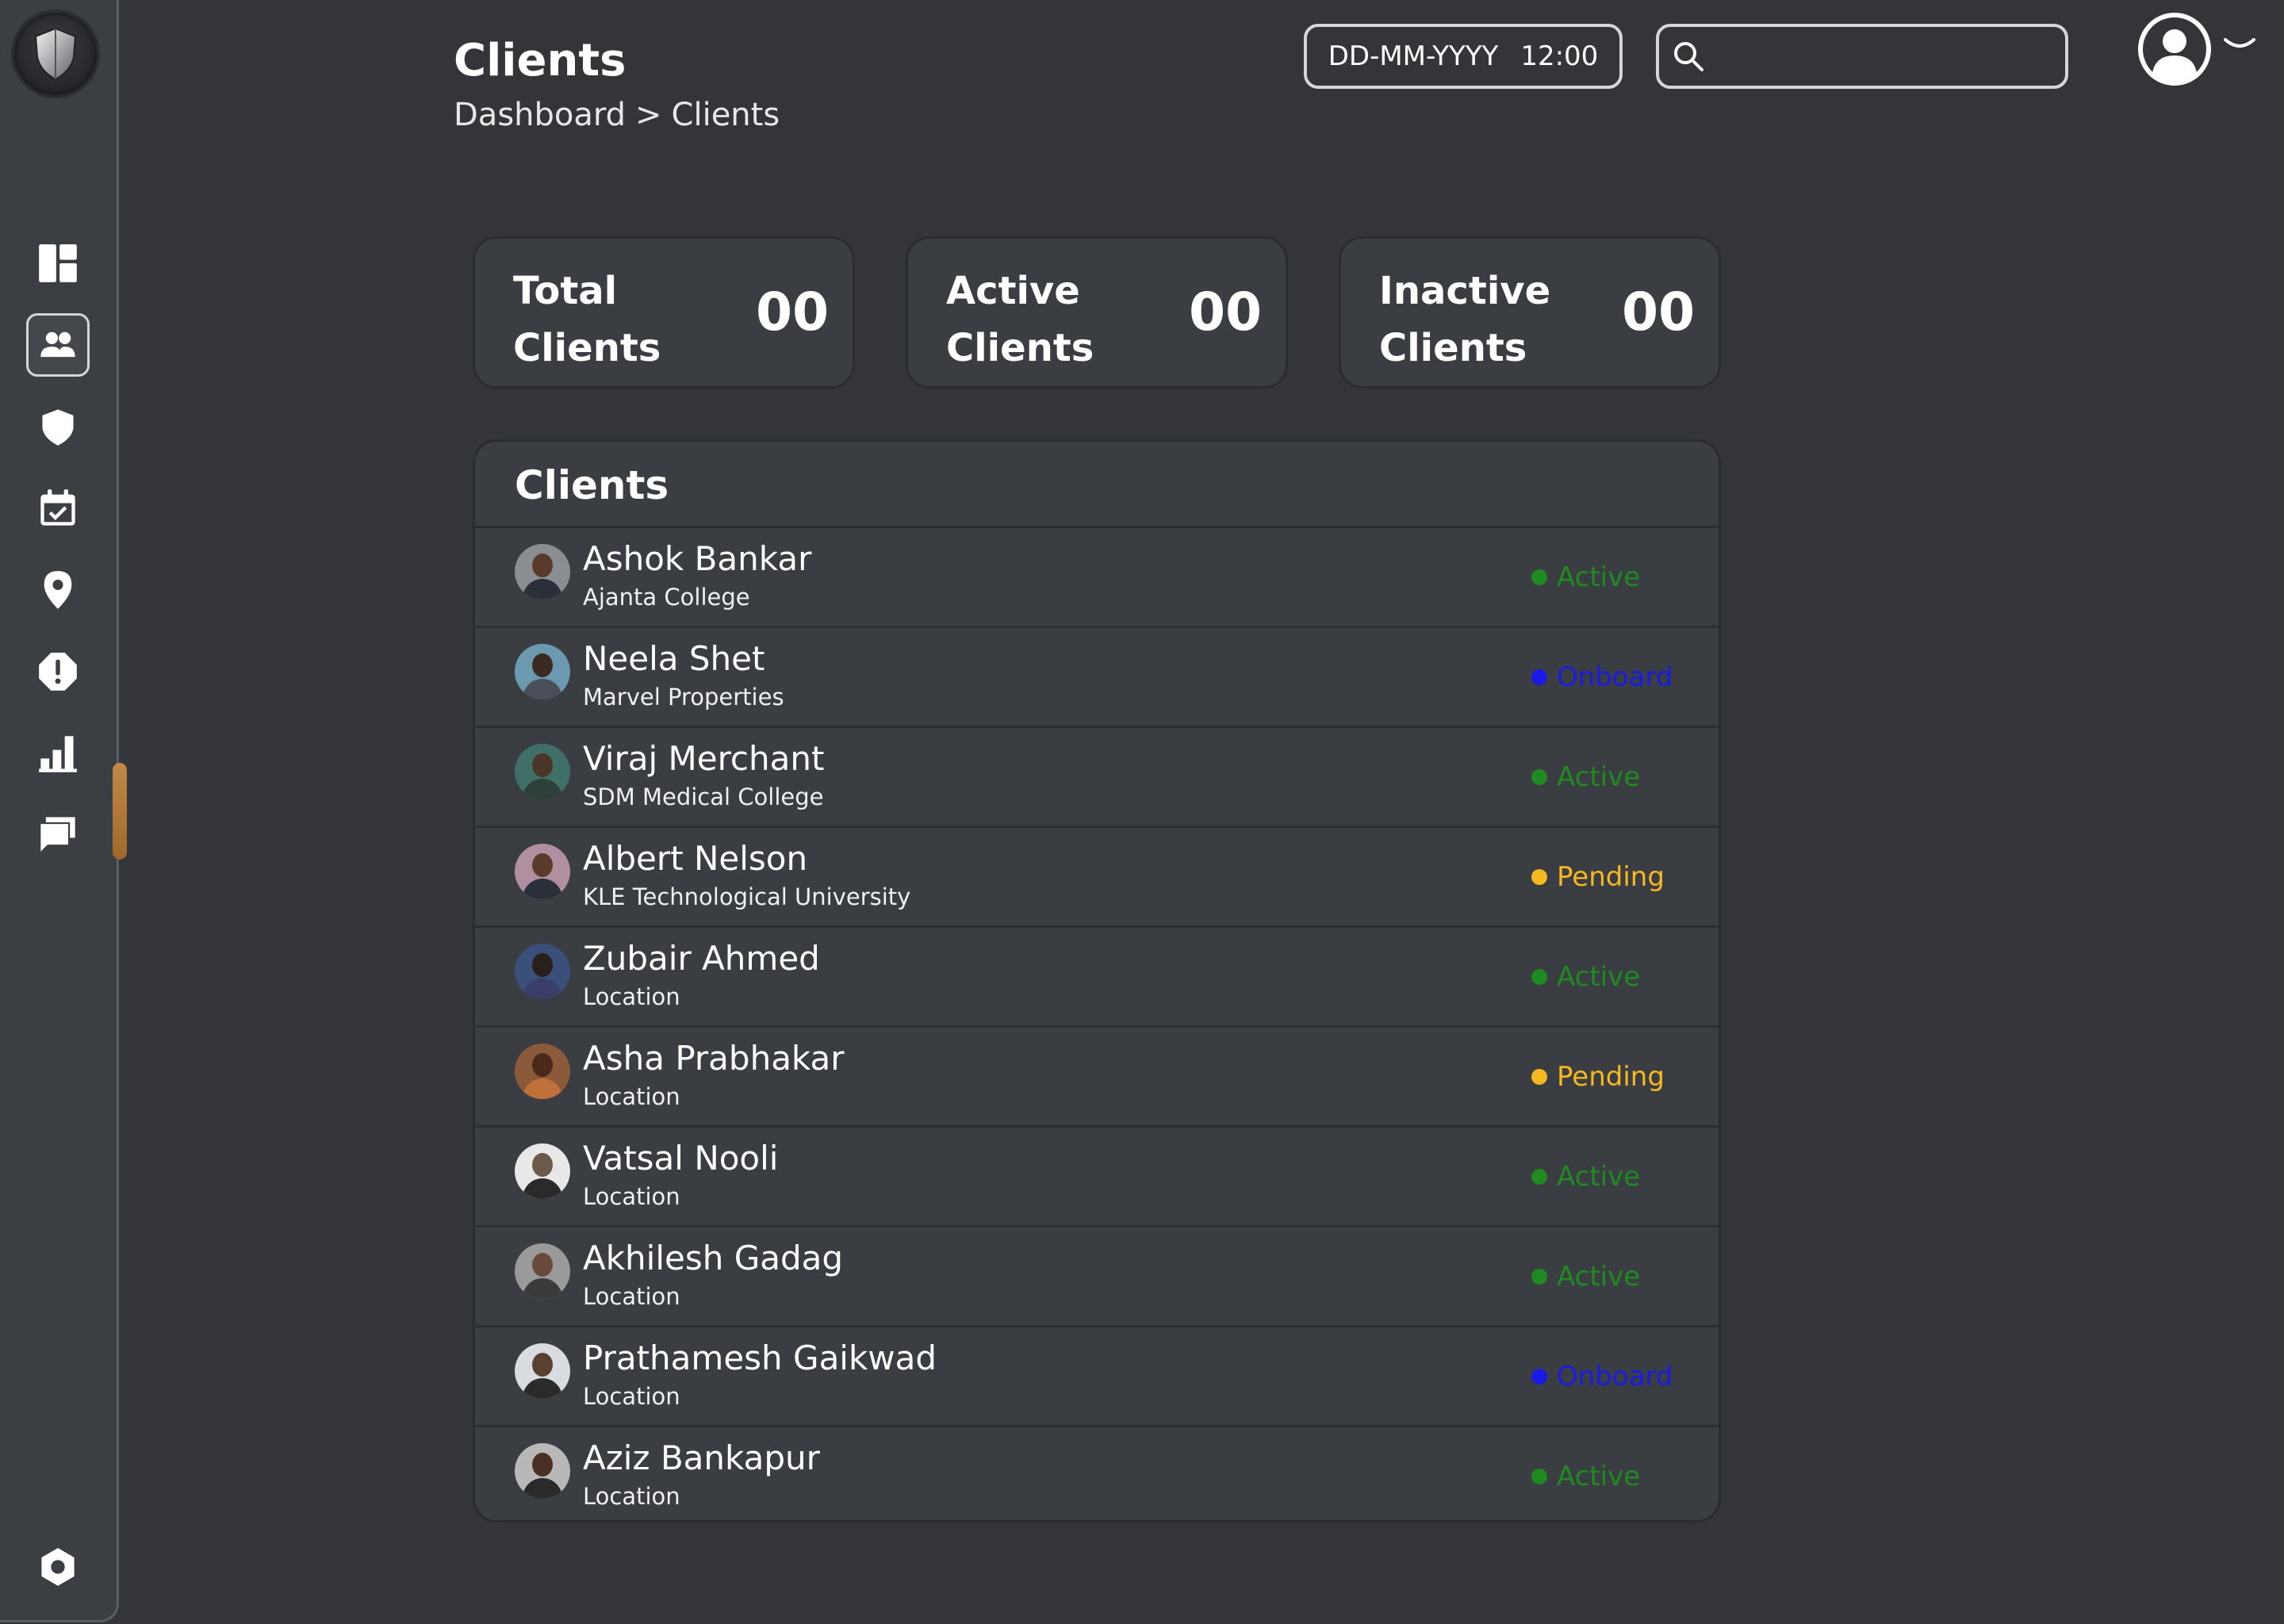 This screenshot has width=2284, height=1624. I want to click on date-time-display: DD-MM-YYYY 12:00, so click(1463, 56).